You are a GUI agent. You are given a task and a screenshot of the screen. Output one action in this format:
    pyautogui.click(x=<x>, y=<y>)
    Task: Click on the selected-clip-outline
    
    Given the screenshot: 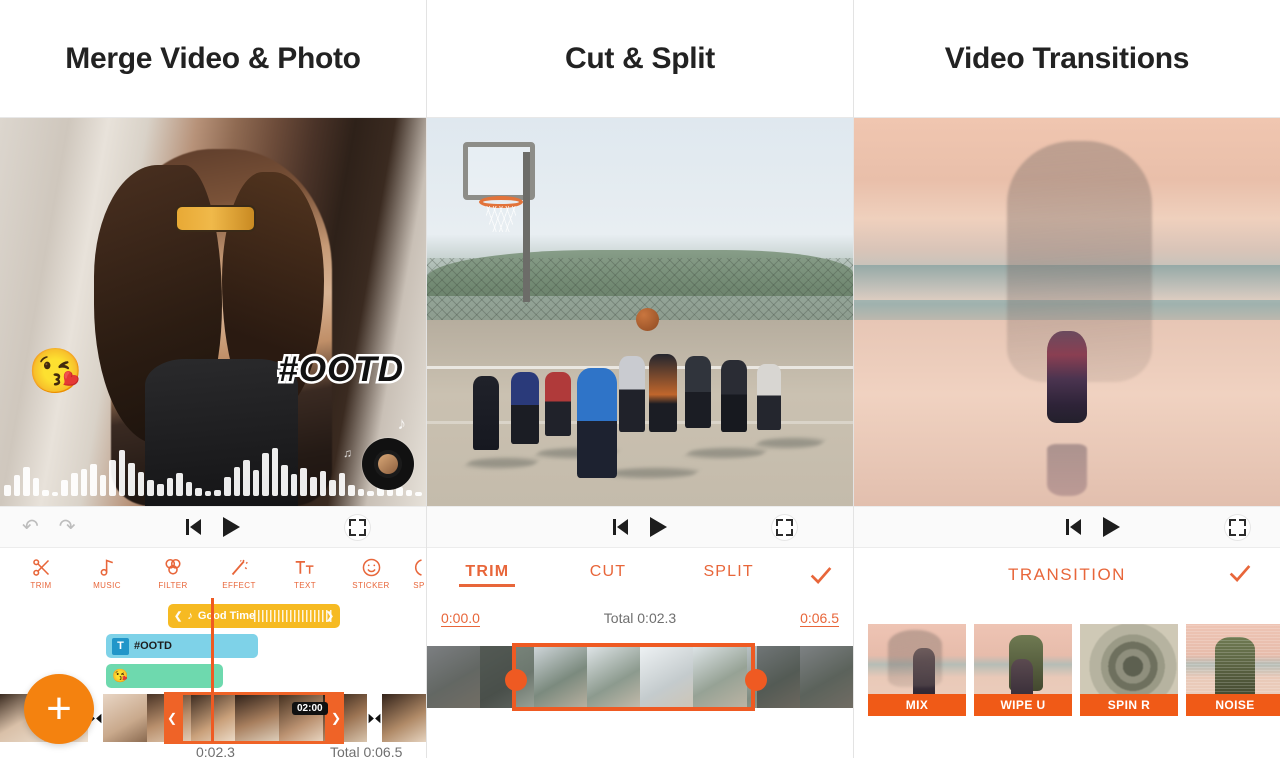 What is the action you would take?
    pyautogui.click(x=254, y=718)
    